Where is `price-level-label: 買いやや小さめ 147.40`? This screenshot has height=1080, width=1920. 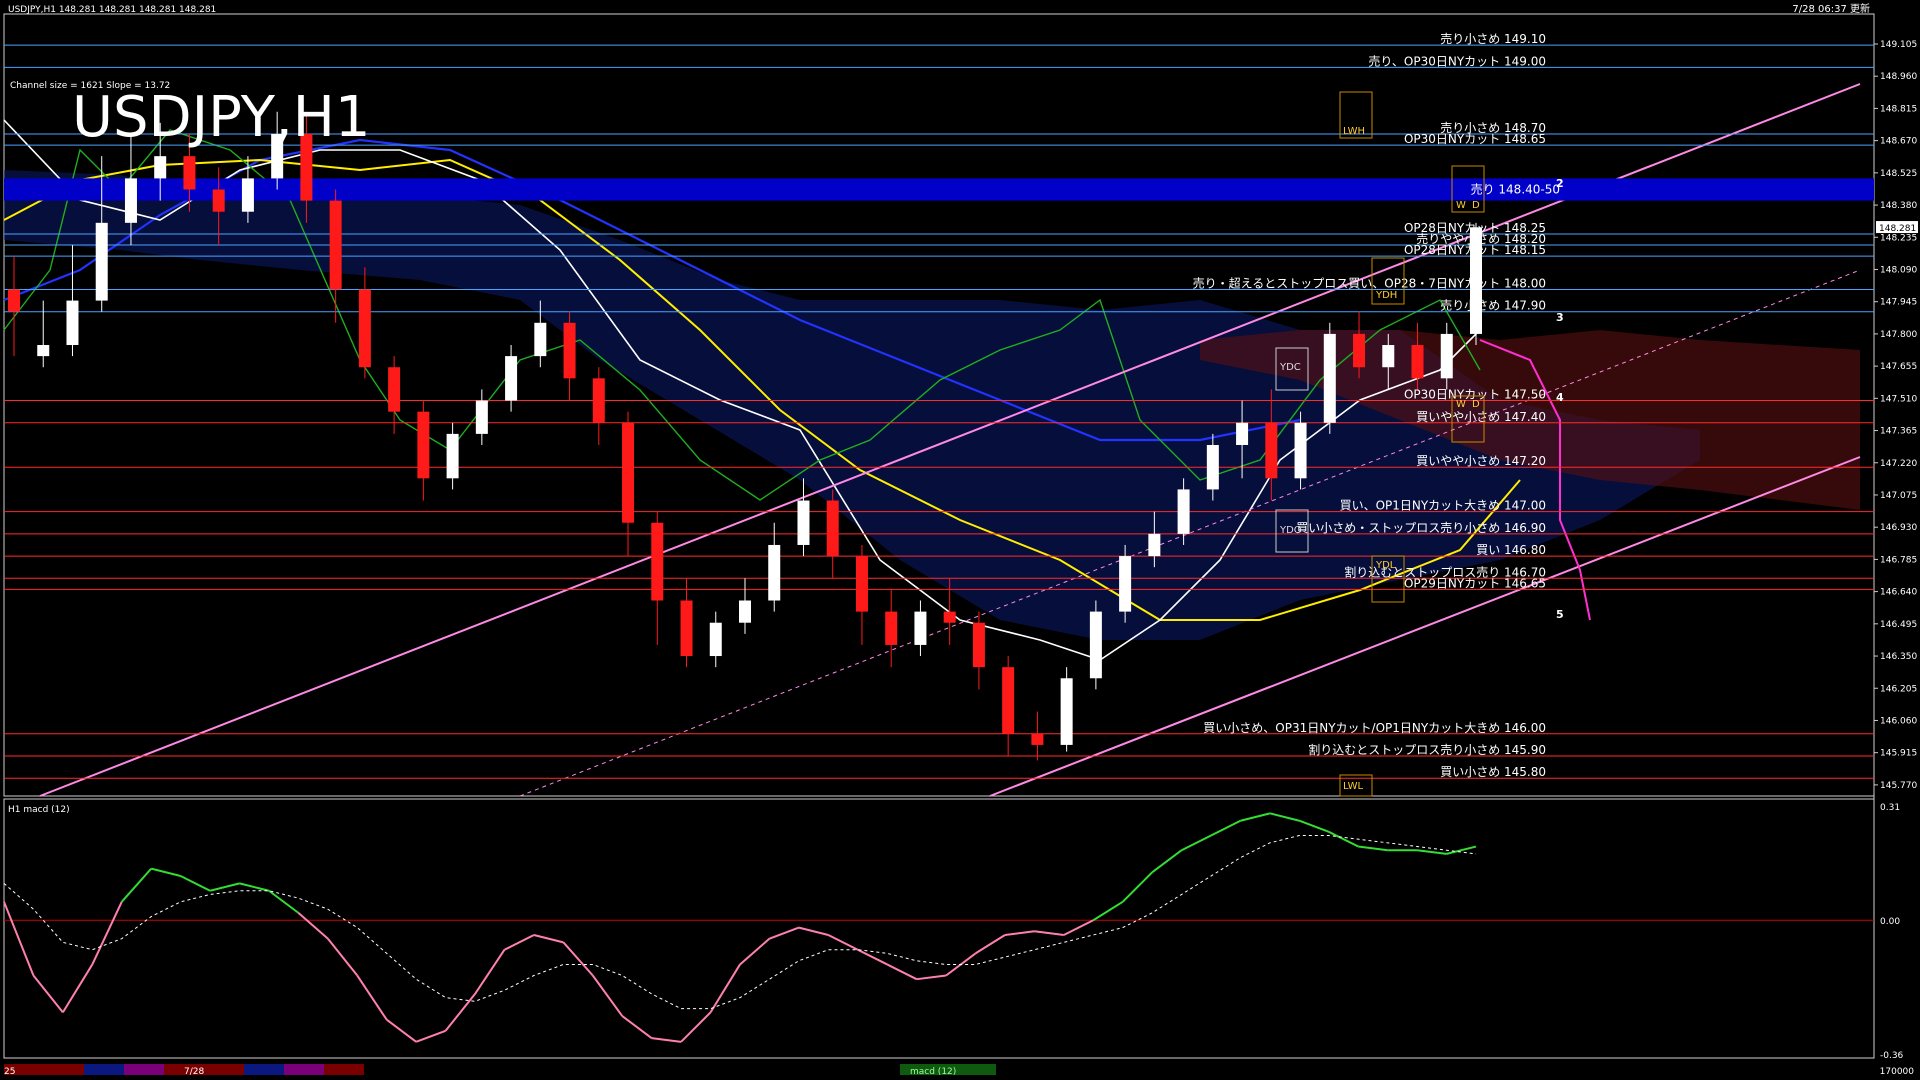 price-level-label: 買いやや小さめ 147.40 is located at coordinates (1481, 417).